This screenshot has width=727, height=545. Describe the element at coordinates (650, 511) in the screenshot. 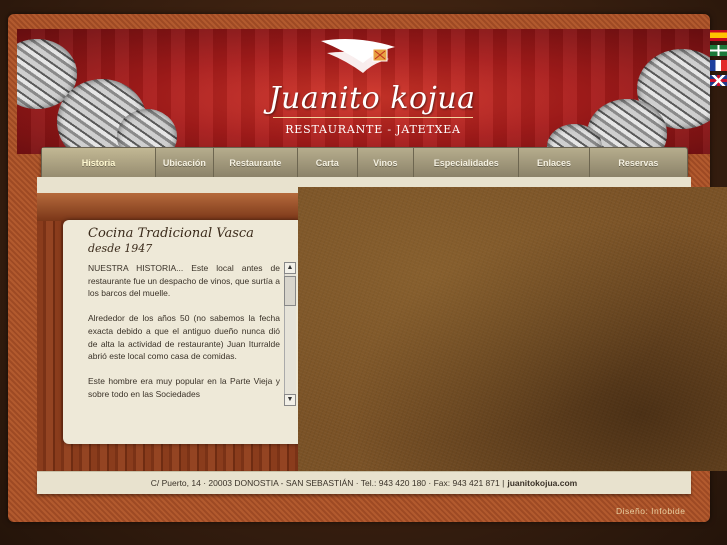

I see `design-credit: Diseño: Infobide` at that location.